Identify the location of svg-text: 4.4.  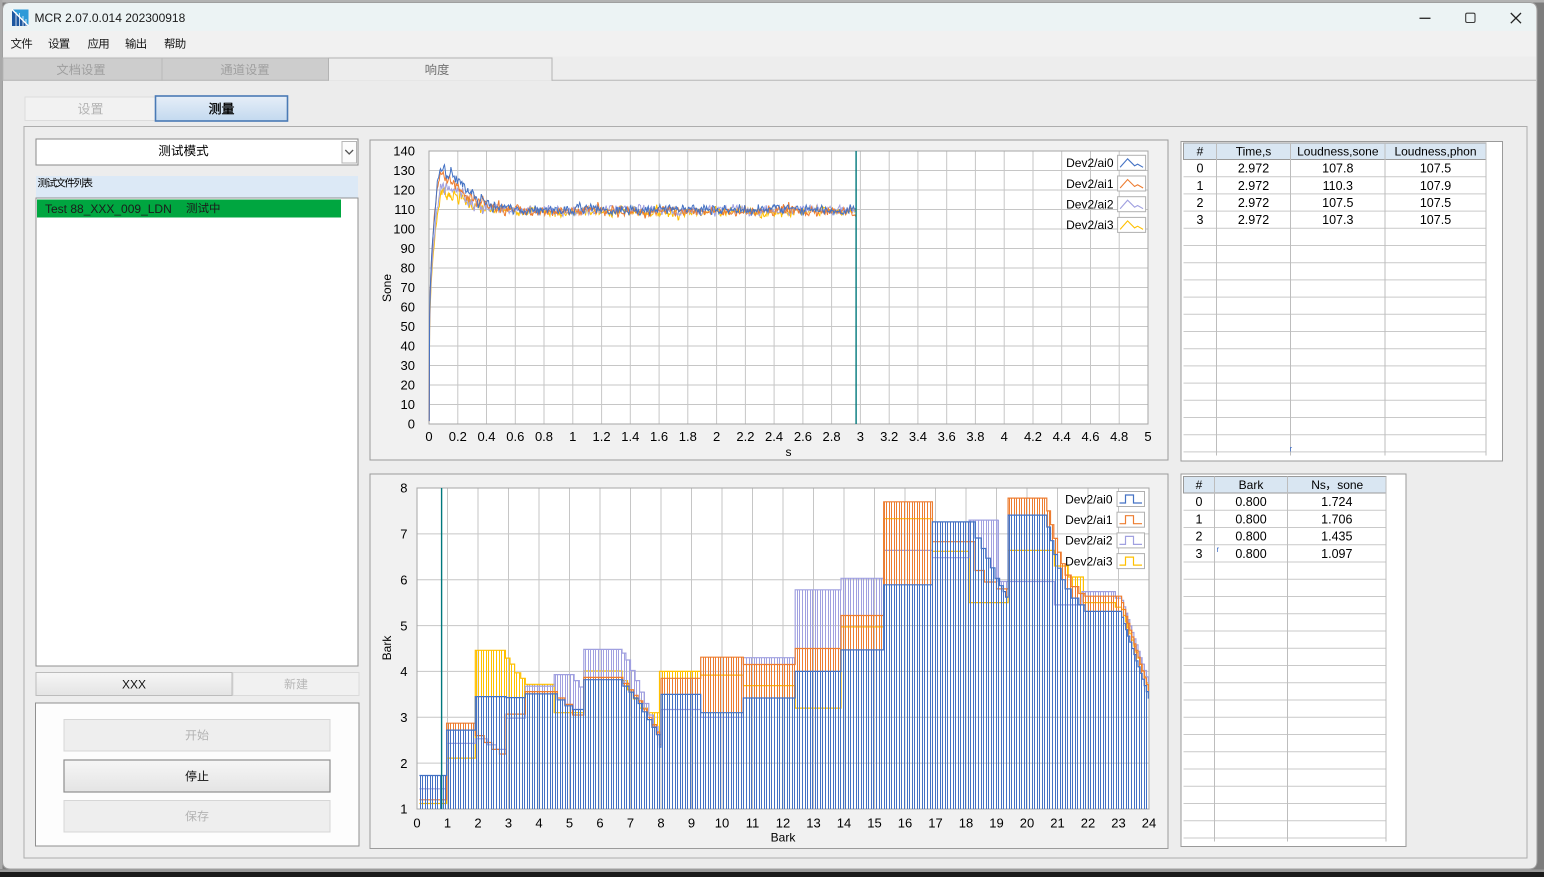
(1062, 436).